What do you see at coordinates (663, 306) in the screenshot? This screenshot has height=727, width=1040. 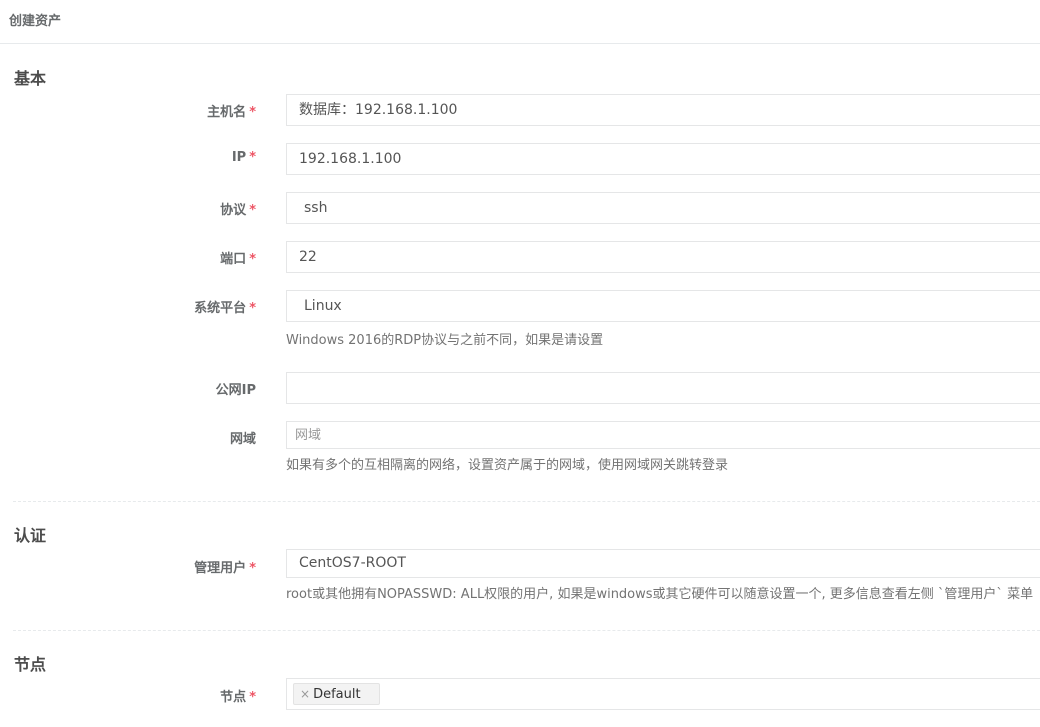 I see `platform-select: Linux` at bounding box center [663, 306].